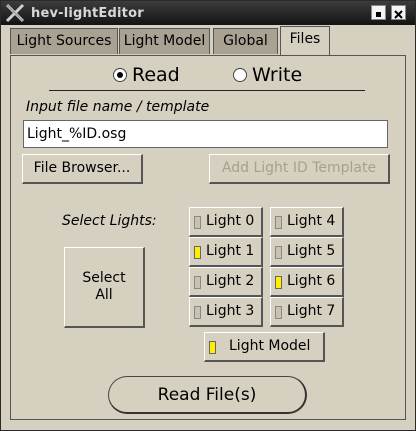 Image resolution: width=416 pixels, height=431 pixels. I want to click on light-5-button: Light 5, so click(307, 252).